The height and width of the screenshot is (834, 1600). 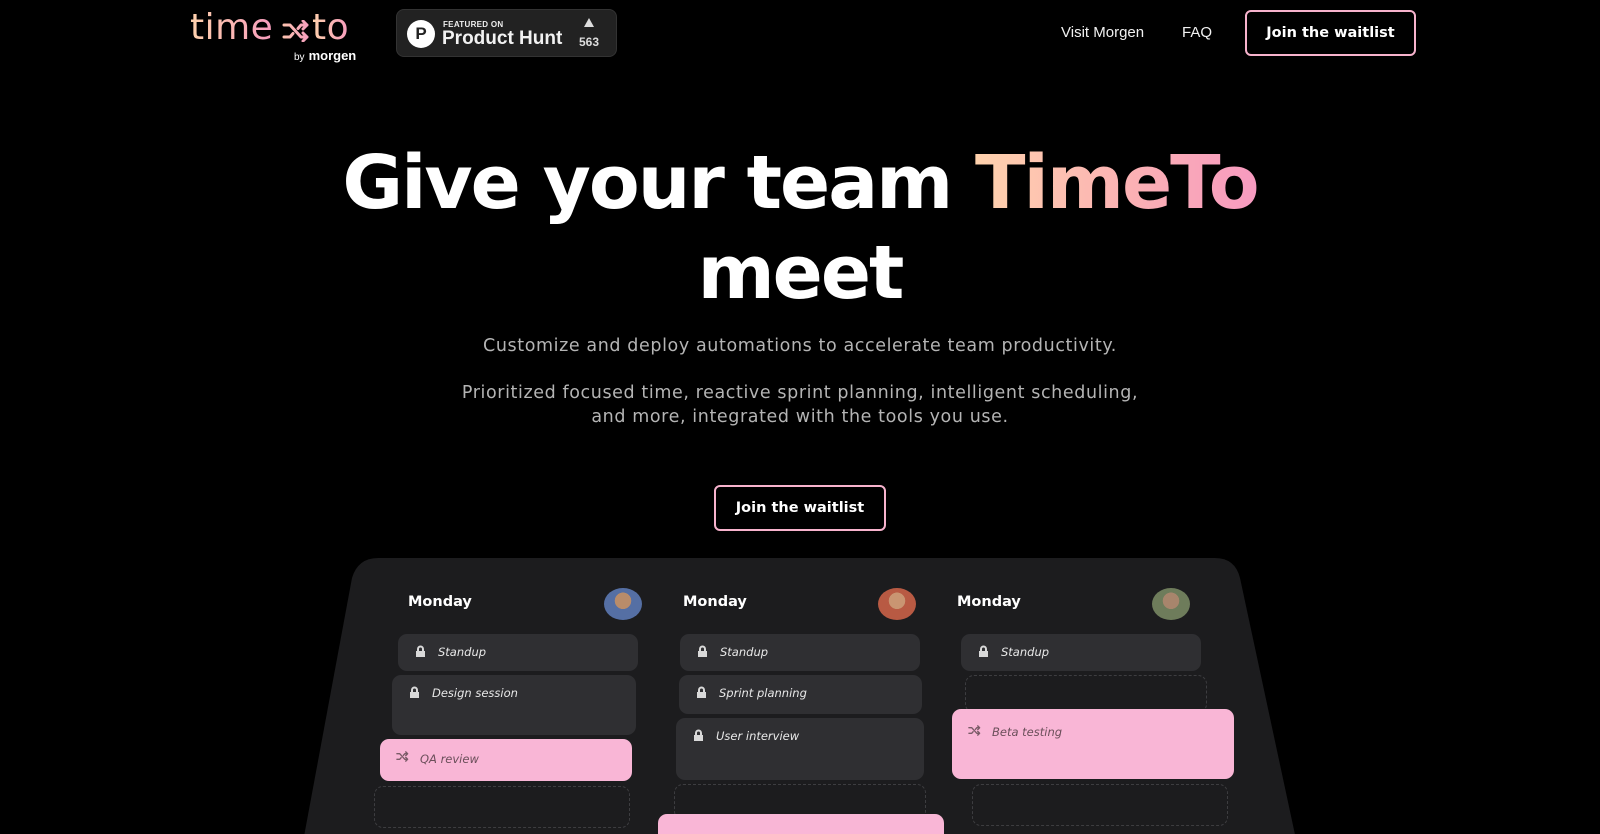 I want to click on by-morgen: by morgen, so click(x=325, y=55).